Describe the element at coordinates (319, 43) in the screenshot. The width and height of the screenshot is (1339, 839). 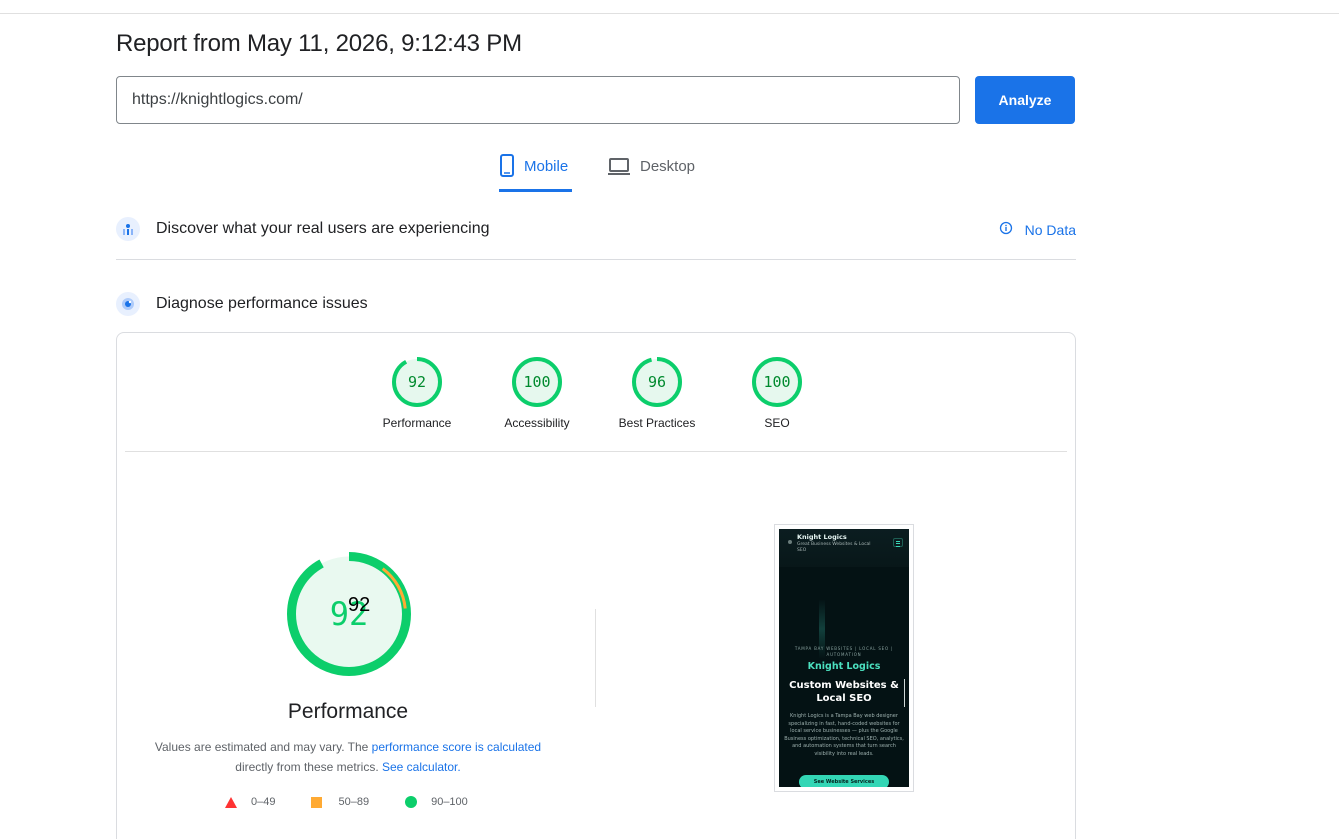
I see `page-title: Report from May 11, 2026, 9:12:43 PM` at that location.